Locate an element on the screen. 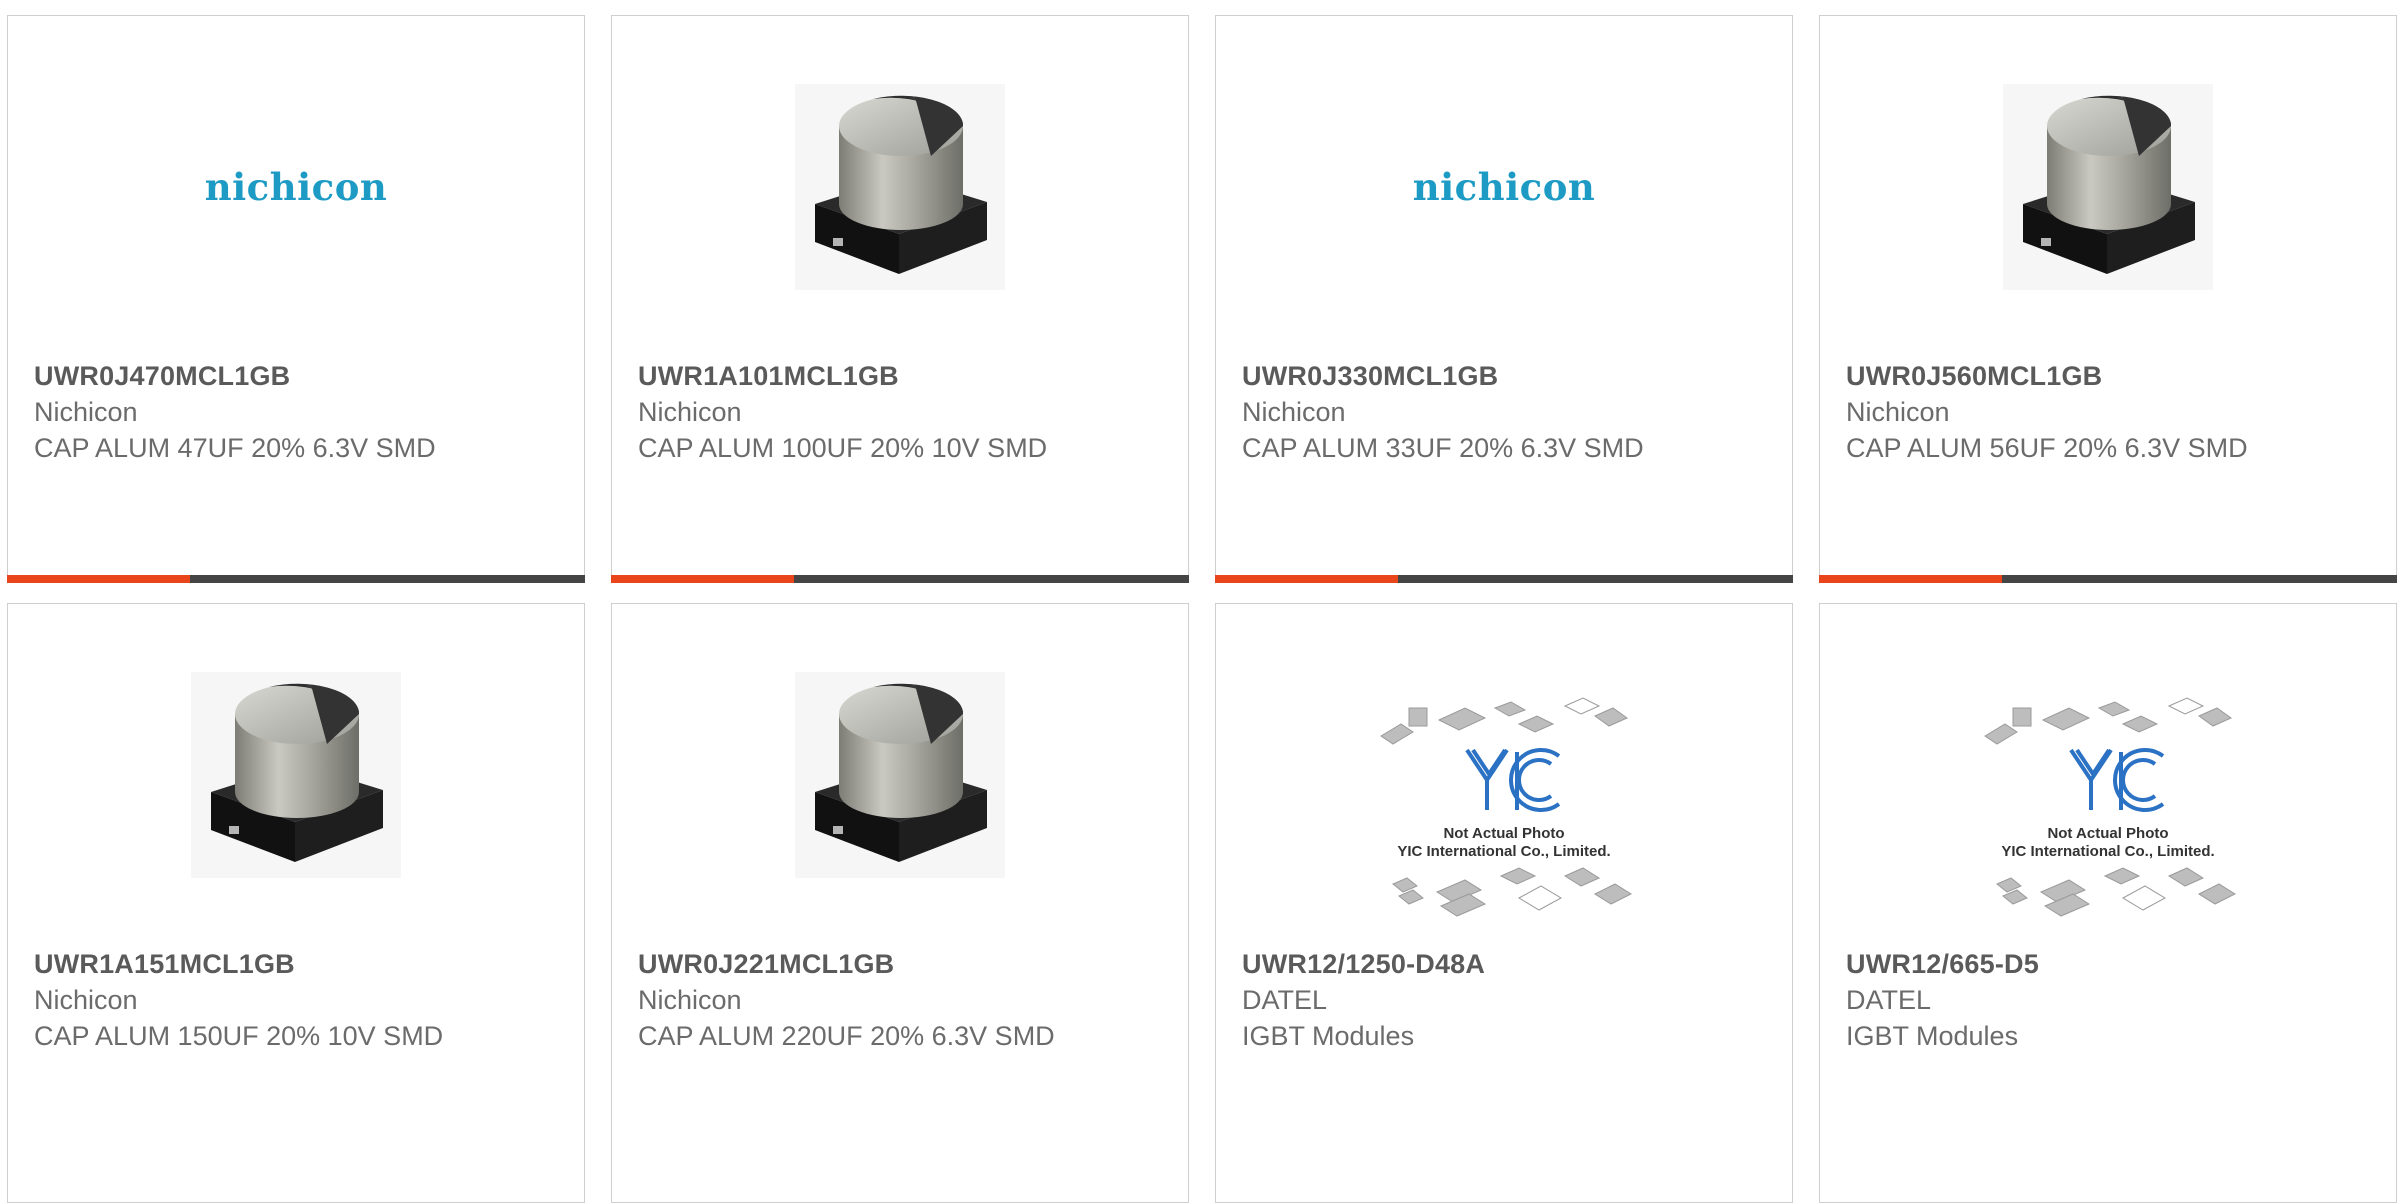  description: CAP ALUM 56UF 20% 6.3V SMD is located at coordinates (2047, 448).